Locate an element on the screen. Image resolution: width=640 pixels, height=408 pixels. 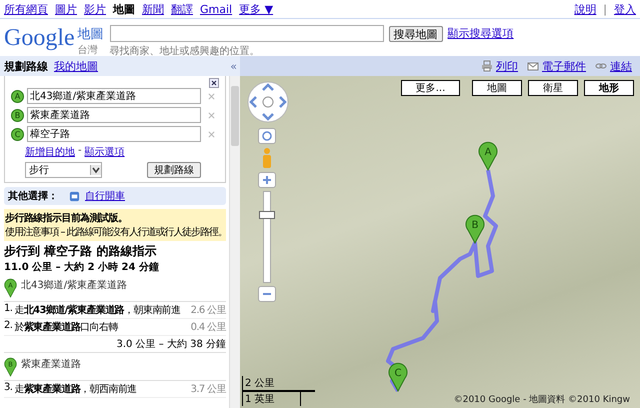
notice-title: 步行路線指示目前為測試版。 is located at coordinates (66, 218).